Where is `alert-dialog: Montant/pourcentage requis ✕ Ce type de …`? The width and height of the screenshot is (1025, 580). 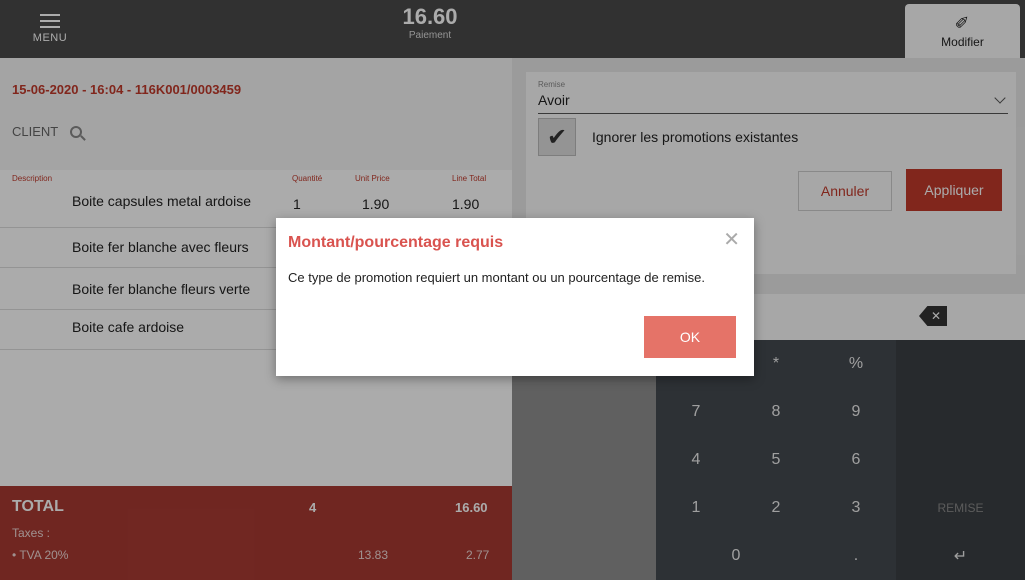
alert-dialog: Montant/pourcentage requis ✕ Ce type de … is located at coordinates (515, 297).